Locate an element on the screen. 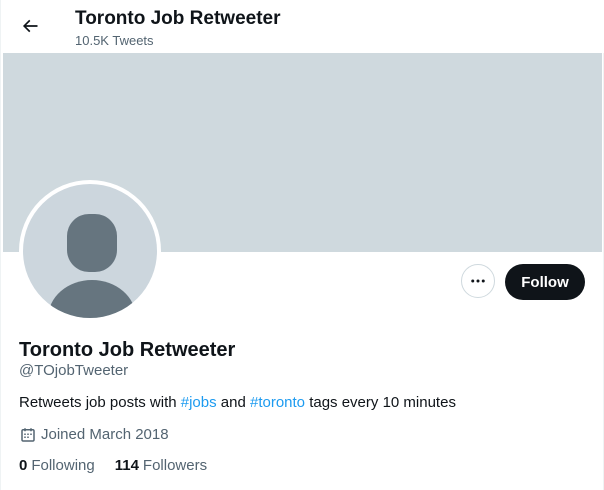  calendar-icon is located at coordinates (28, 435).